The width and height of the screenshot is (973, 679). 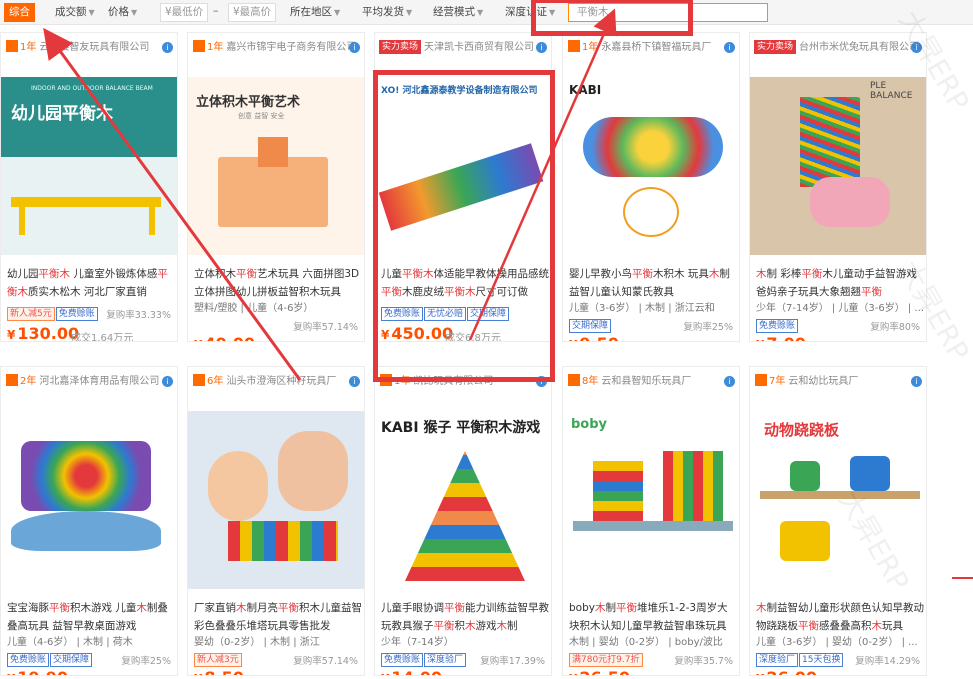 I want to click on product-title: 婴儿早教小鸟平衡木积木 玩具木制益智儿童认知蒙氏教具, so click(x=653, y=283).